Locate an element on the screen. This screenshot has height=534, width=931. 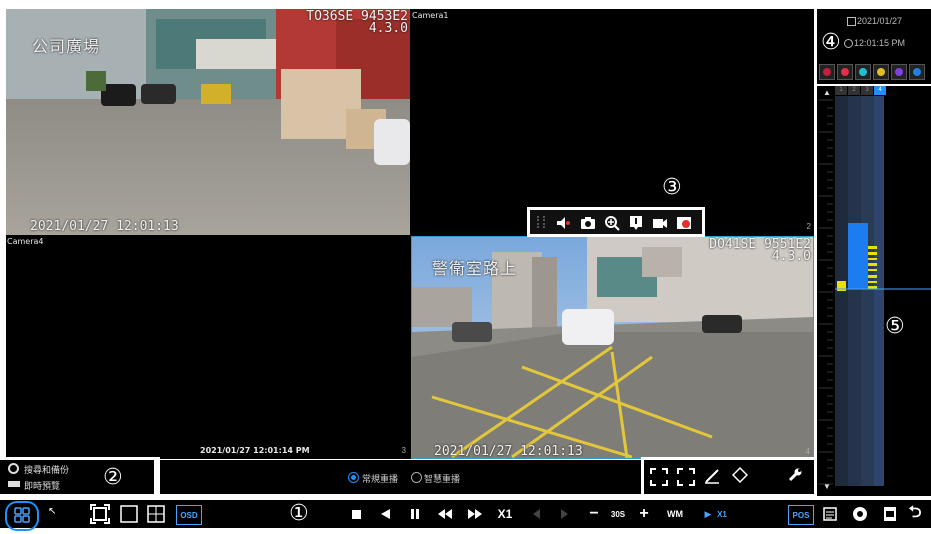
osd-device-id: DO41SE 9551E2 4.3.0 is located at coordinates (760, 251).